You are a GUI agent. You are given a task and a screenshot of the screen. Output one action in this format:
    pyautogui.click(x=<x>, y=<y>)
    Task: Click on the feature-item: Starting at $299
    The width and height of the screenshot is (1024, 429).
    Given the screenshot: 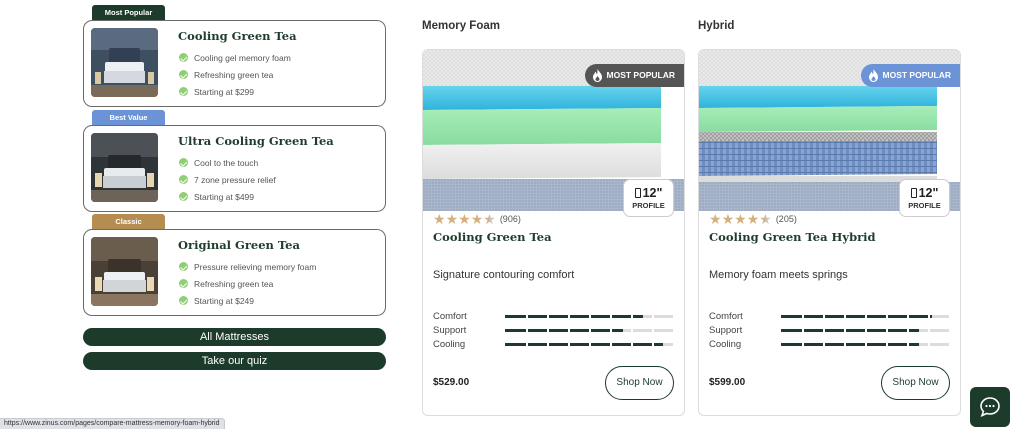 What is the action you would take?
    pyautogui.click(x=235, y=91)
    